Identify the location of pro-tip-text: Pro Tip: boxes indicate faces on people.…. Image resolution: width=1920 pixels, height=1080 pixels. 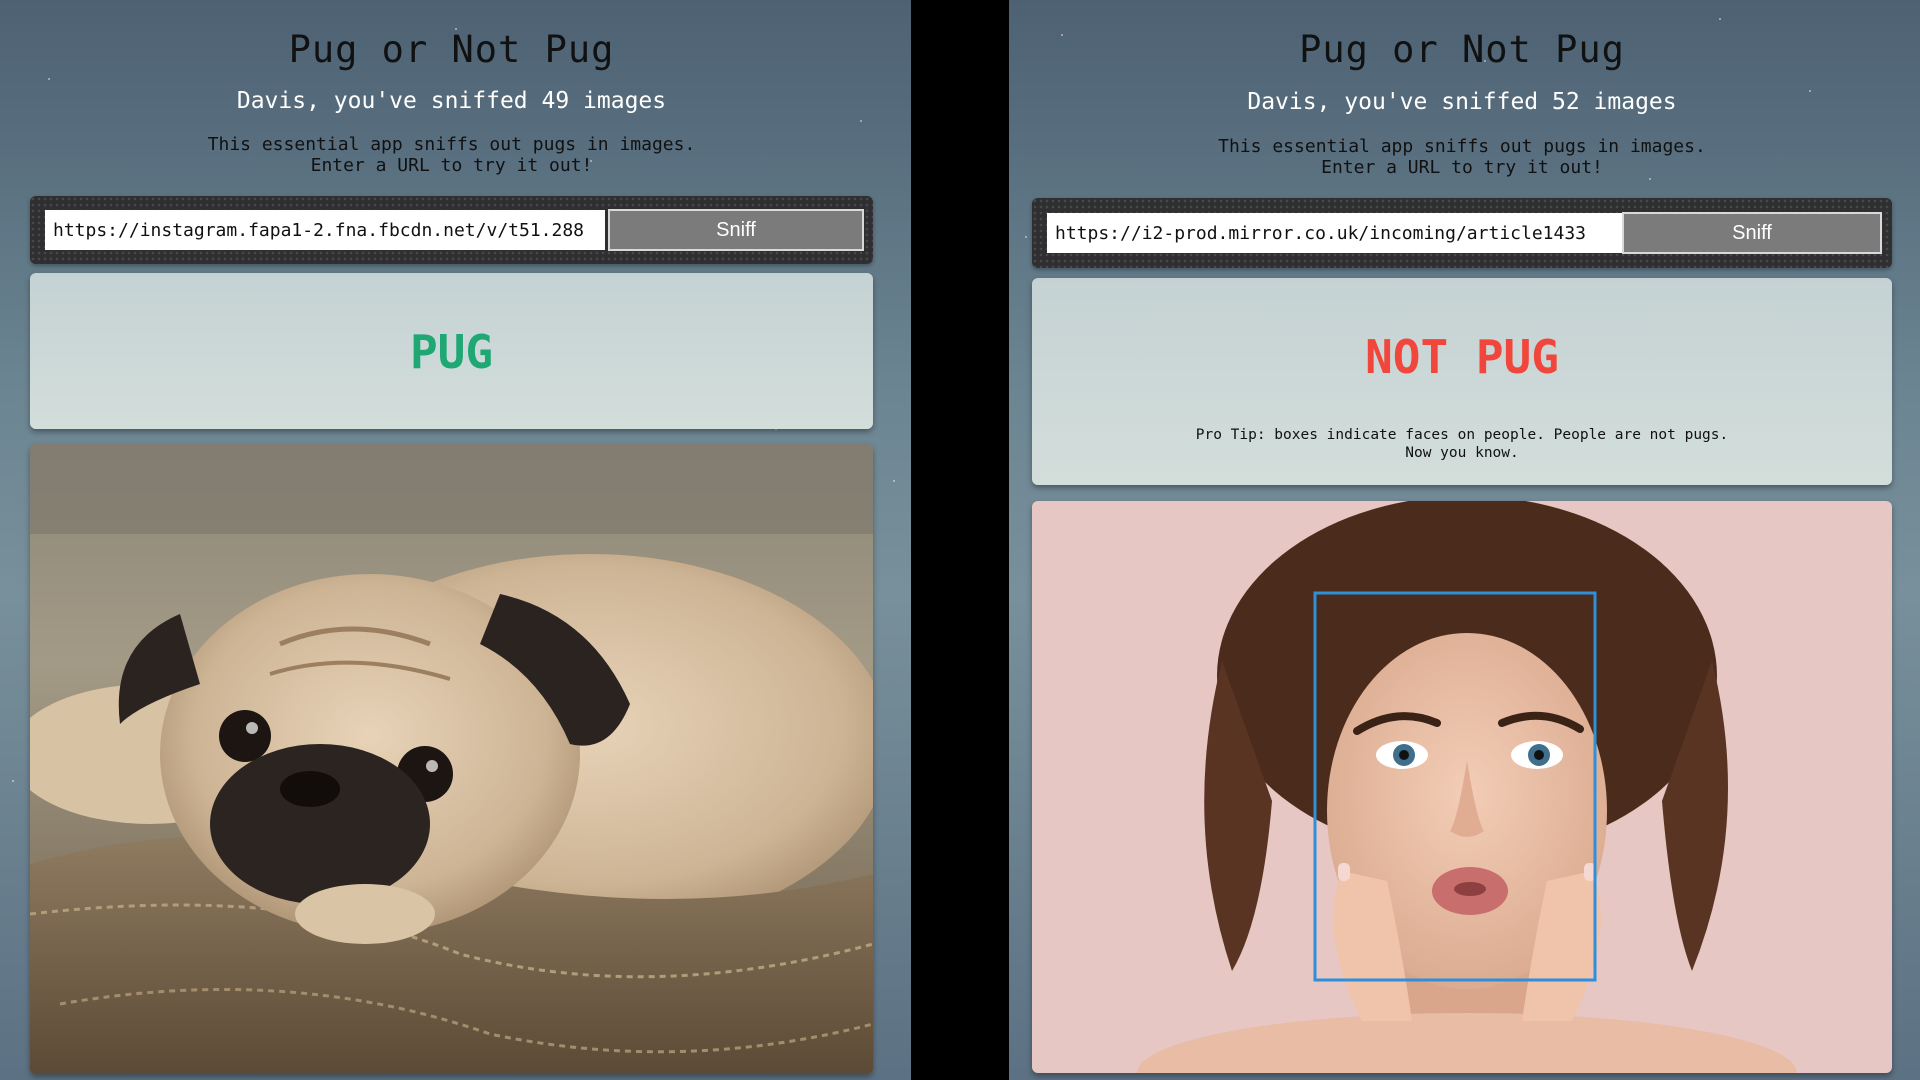
(1462, 444).